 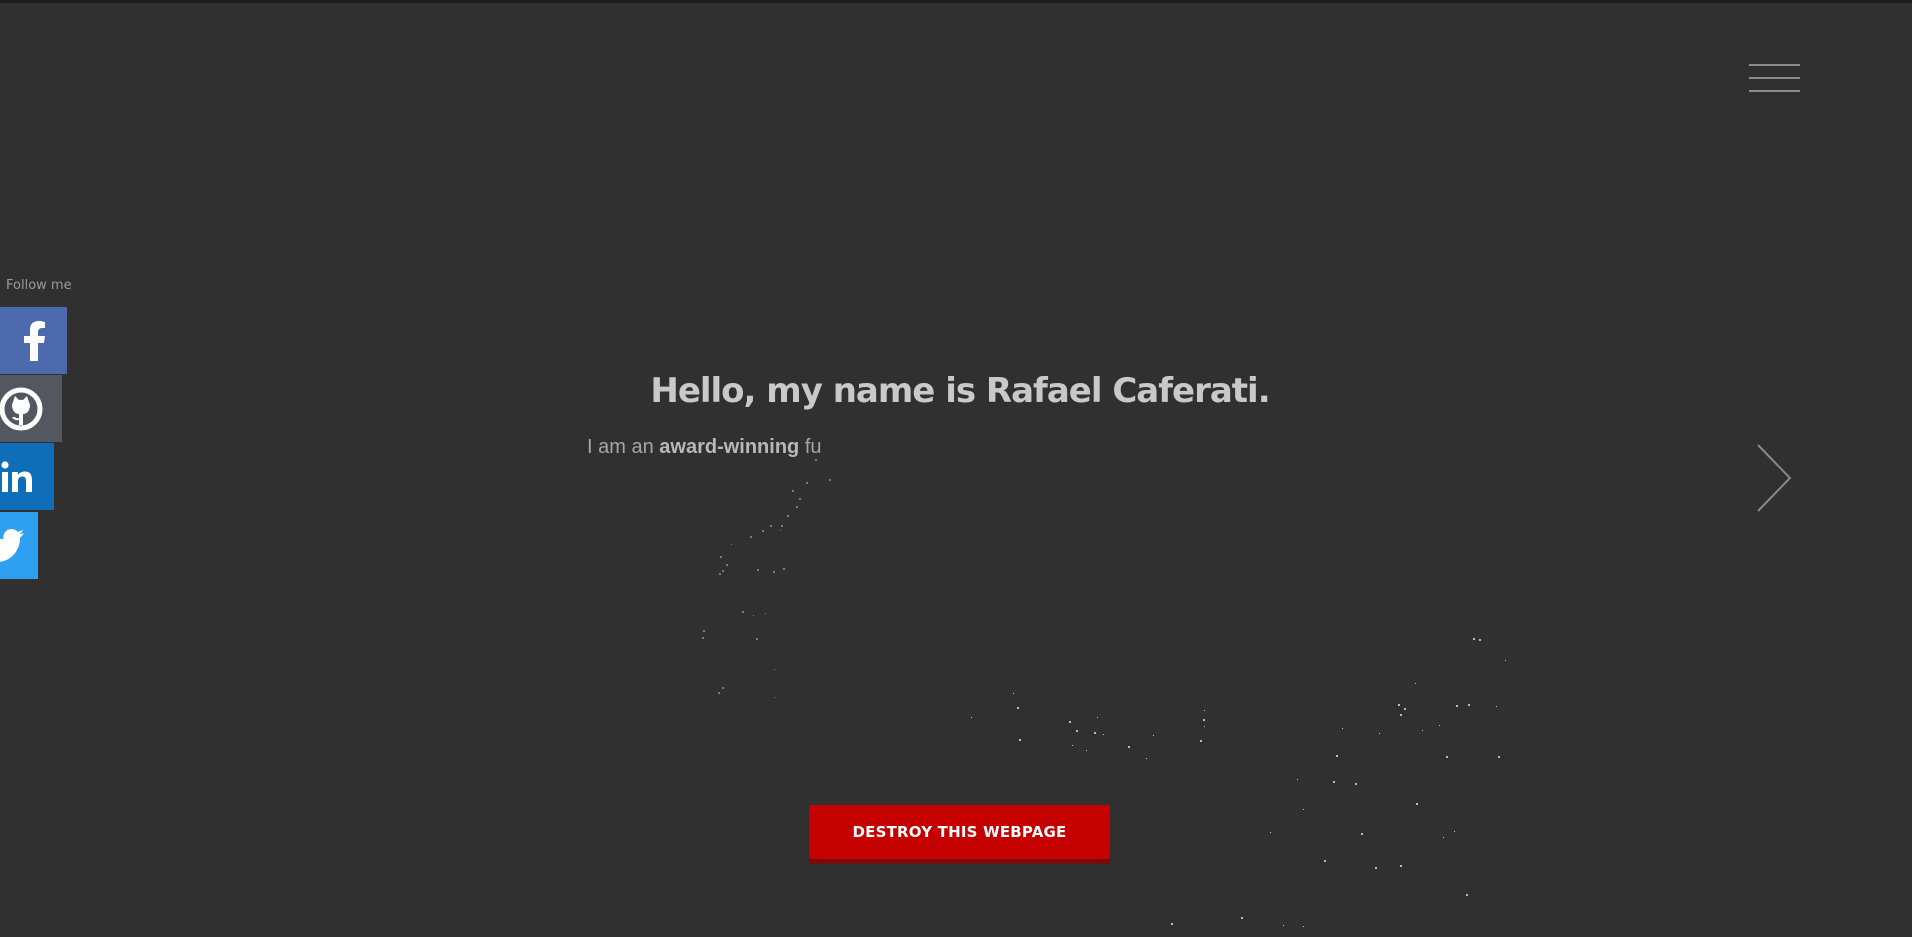 What do you see at coordinates (12, 545) in the screenshot?
I see `twitter-icon` at bounding box center [12, 545].